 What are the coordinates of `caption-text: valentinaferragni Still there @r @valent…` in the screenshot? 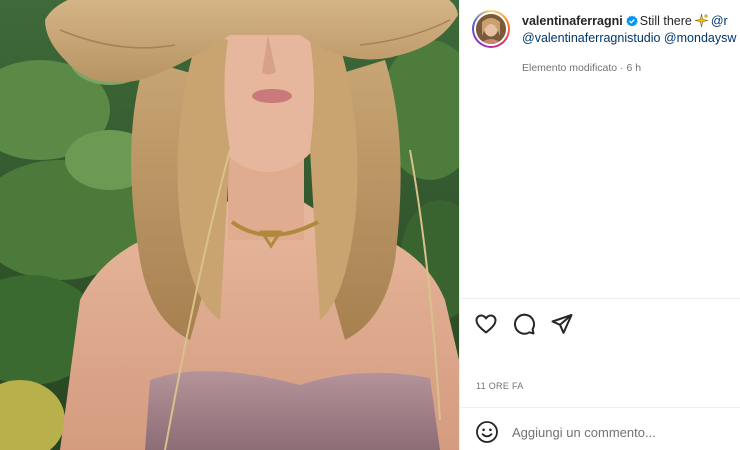 It's located at (631, 30).